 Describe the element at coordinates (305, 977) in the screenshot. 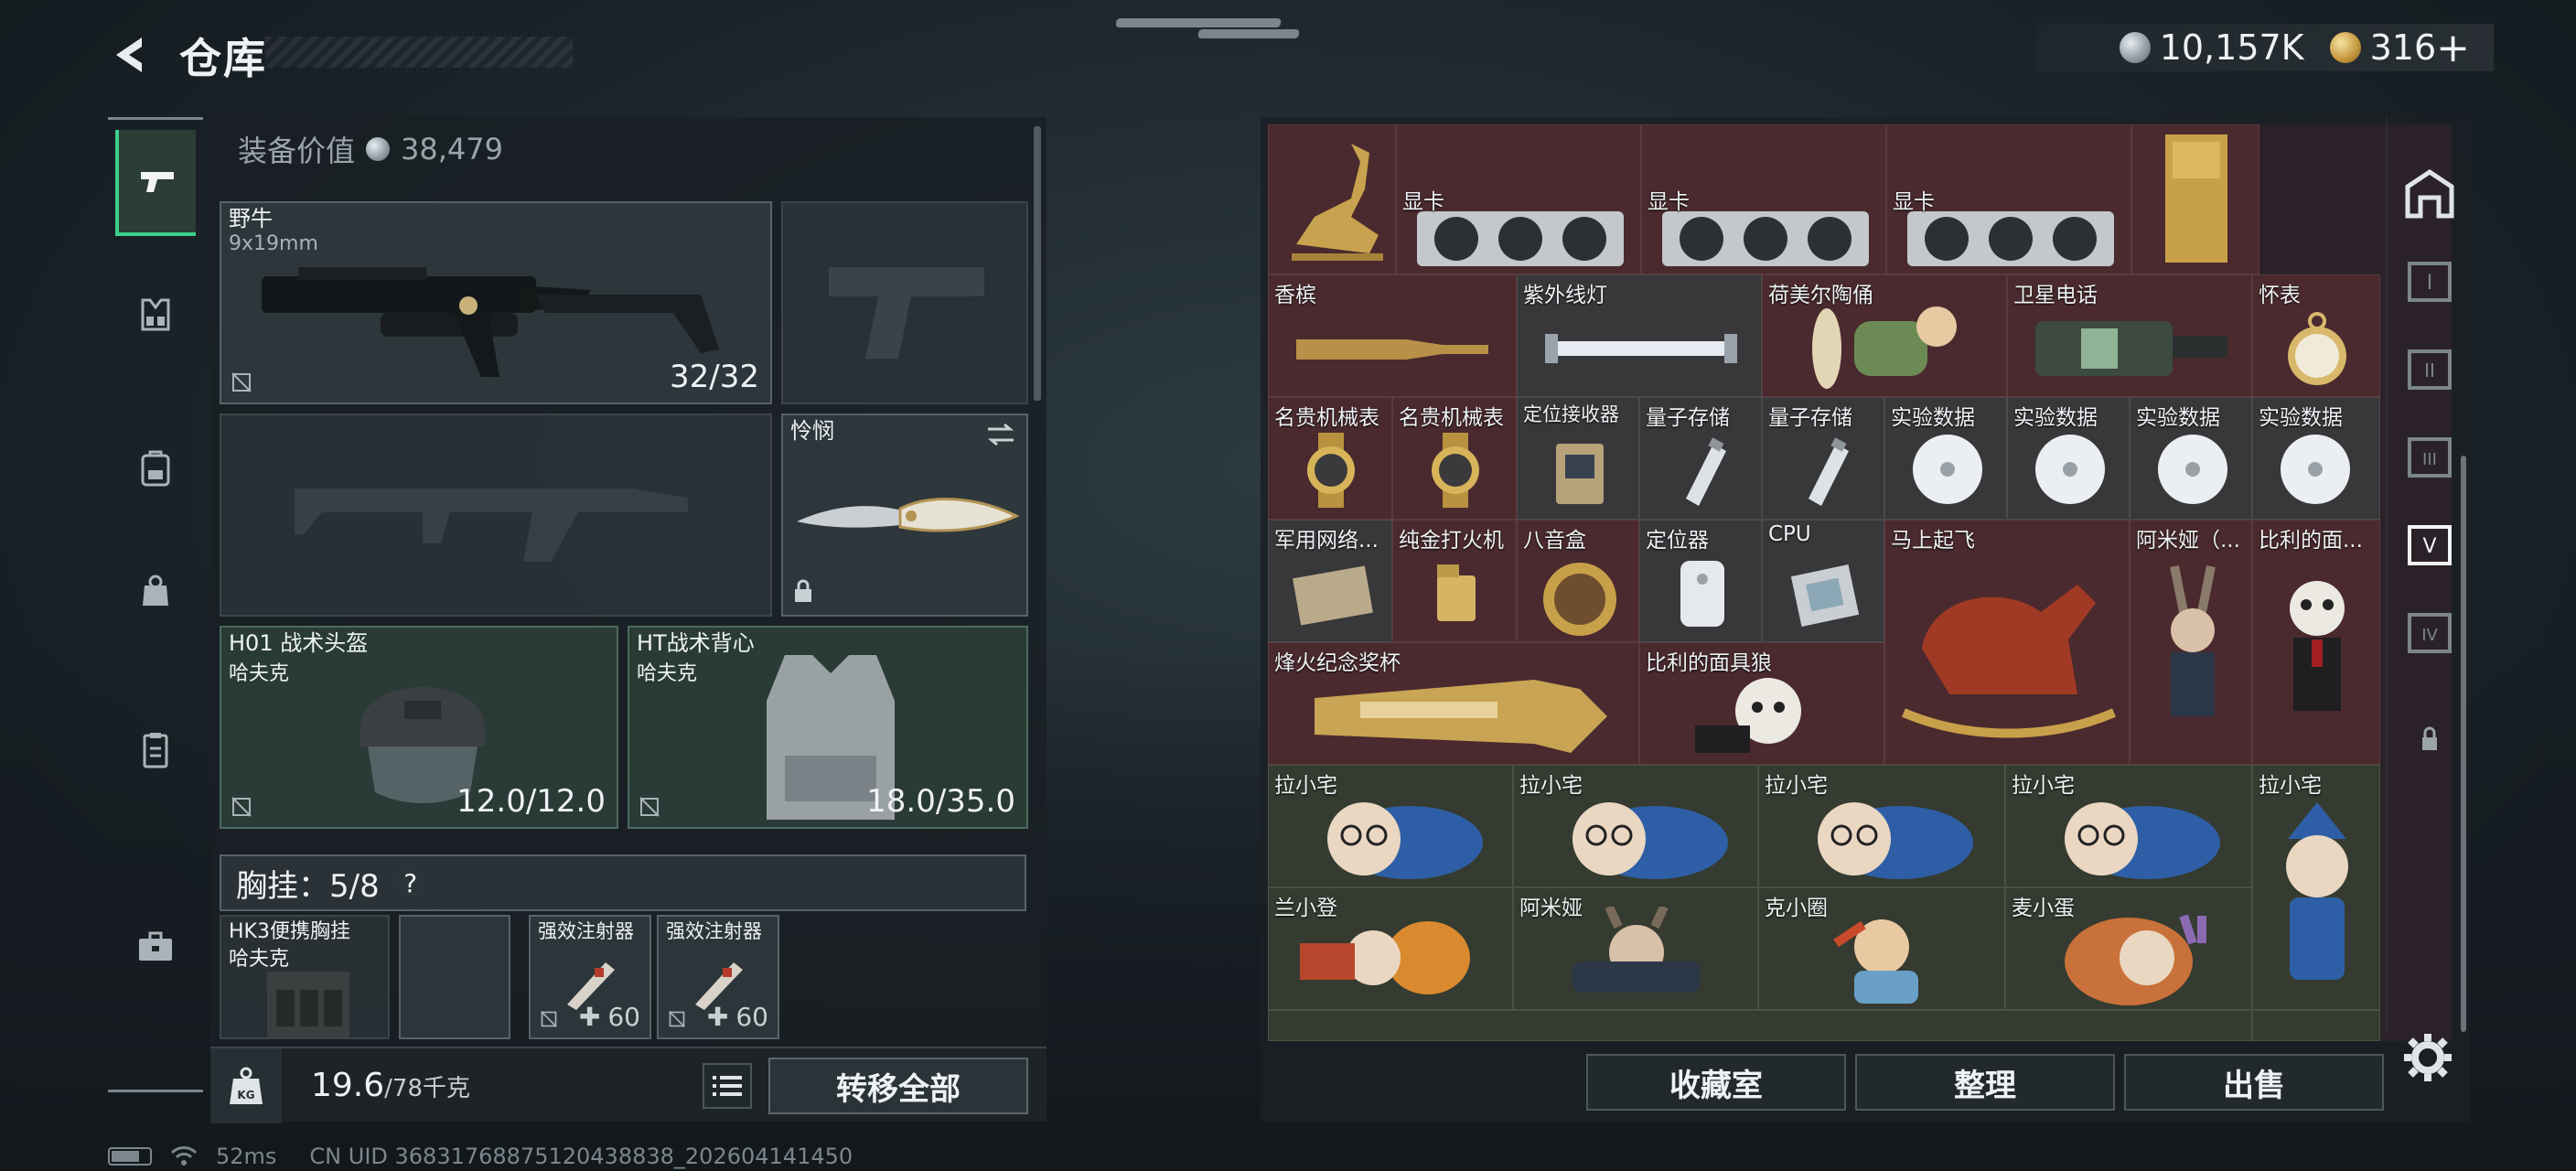

I see `chest-rig-slot: HK3便携胸挂 哈夫克` at that location.